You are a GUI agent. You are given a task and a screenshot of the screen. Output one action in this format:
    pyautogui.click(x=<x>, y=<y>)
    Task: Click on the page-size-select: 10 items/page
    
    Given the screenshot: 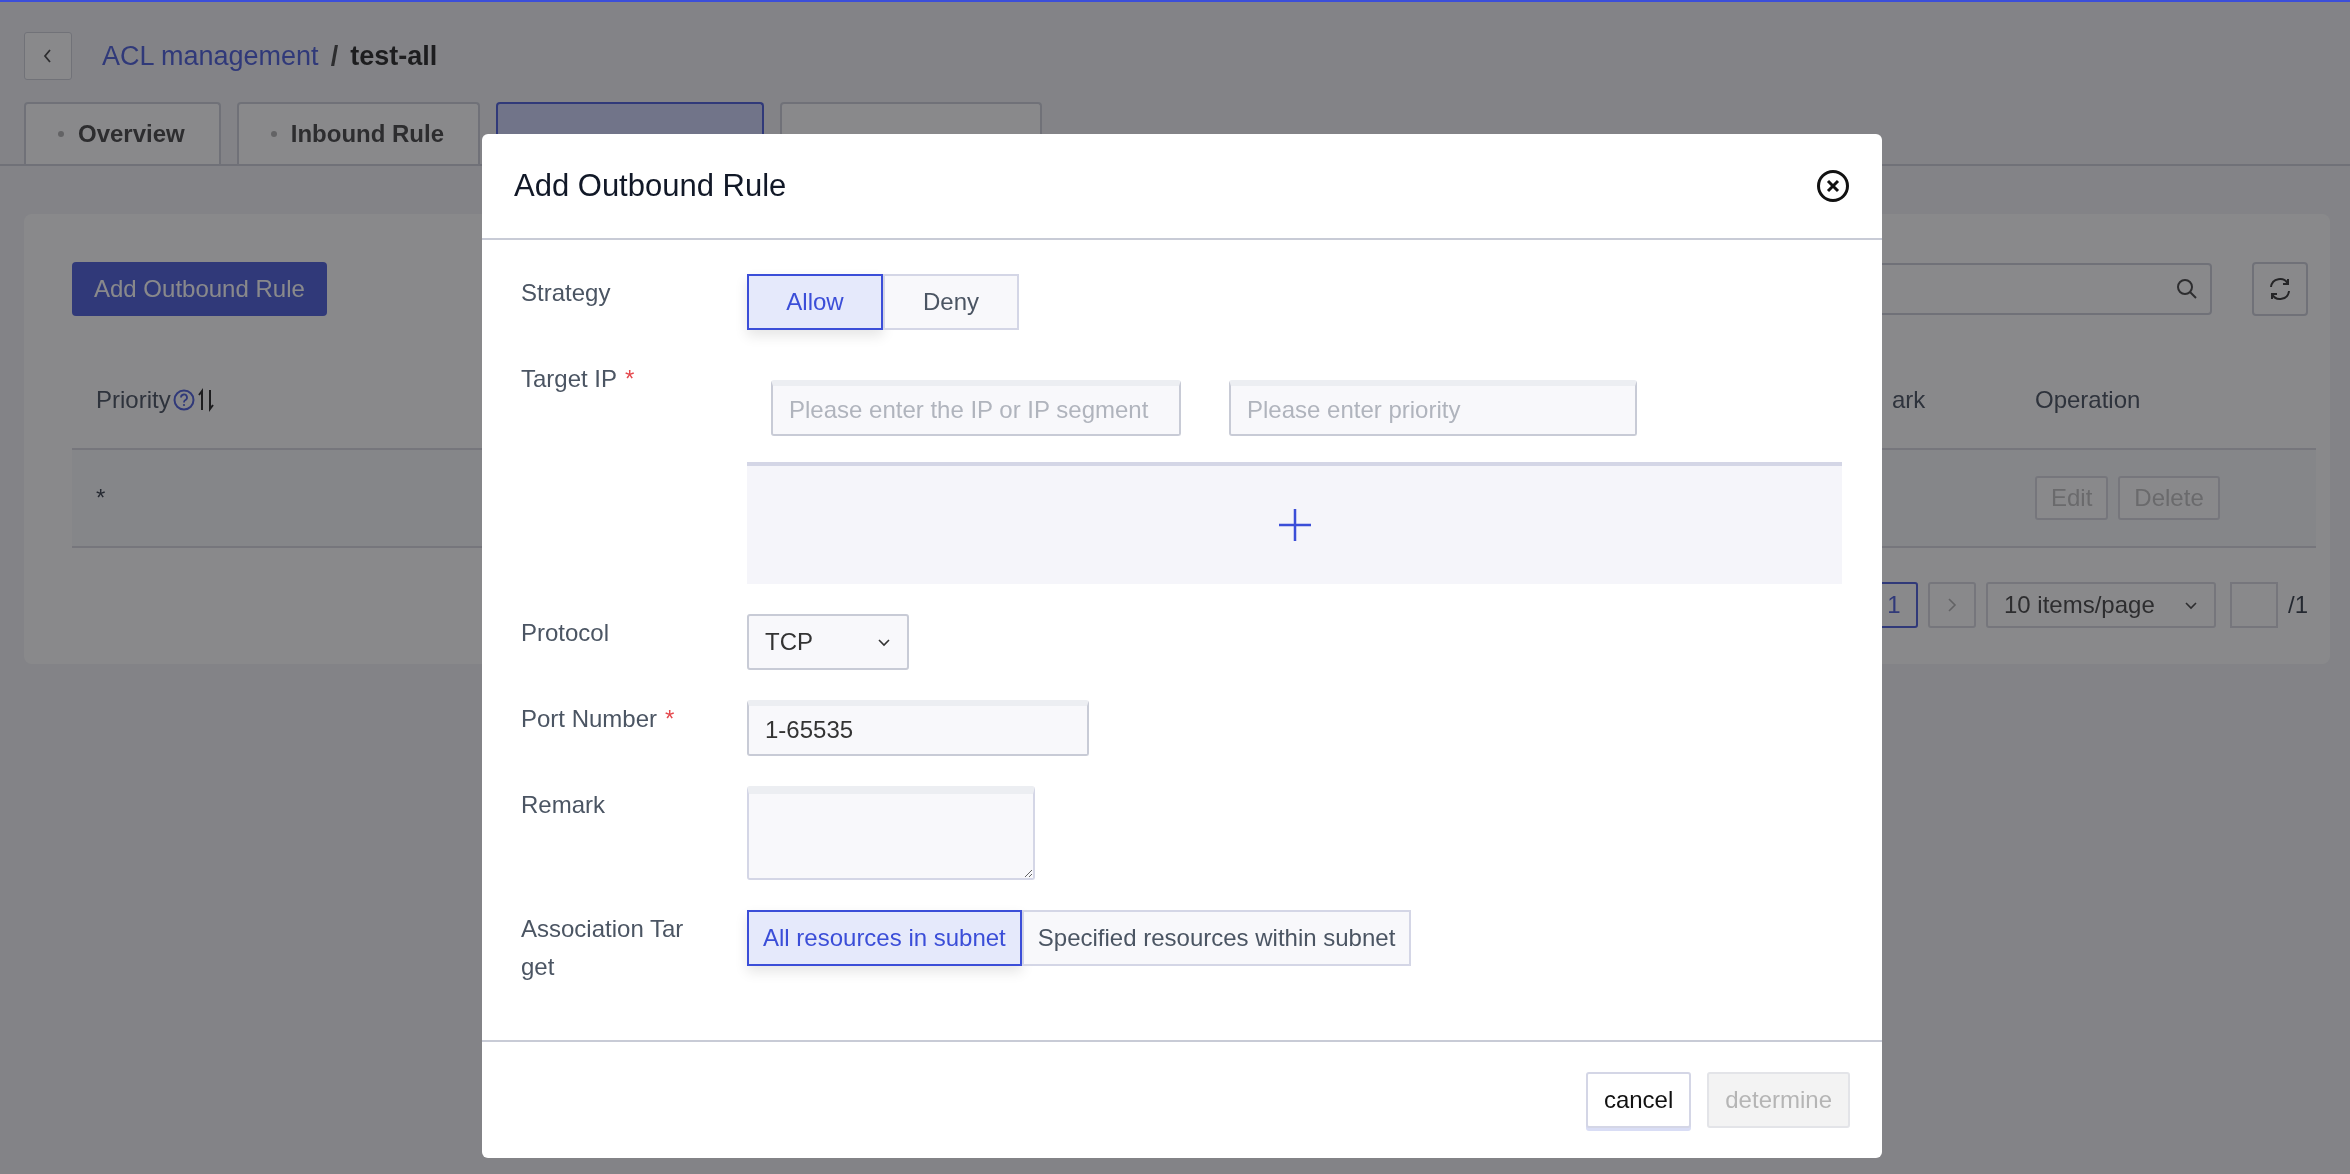 What is the action you would take?
    pyautogui.click(x=2101, y=605)
    